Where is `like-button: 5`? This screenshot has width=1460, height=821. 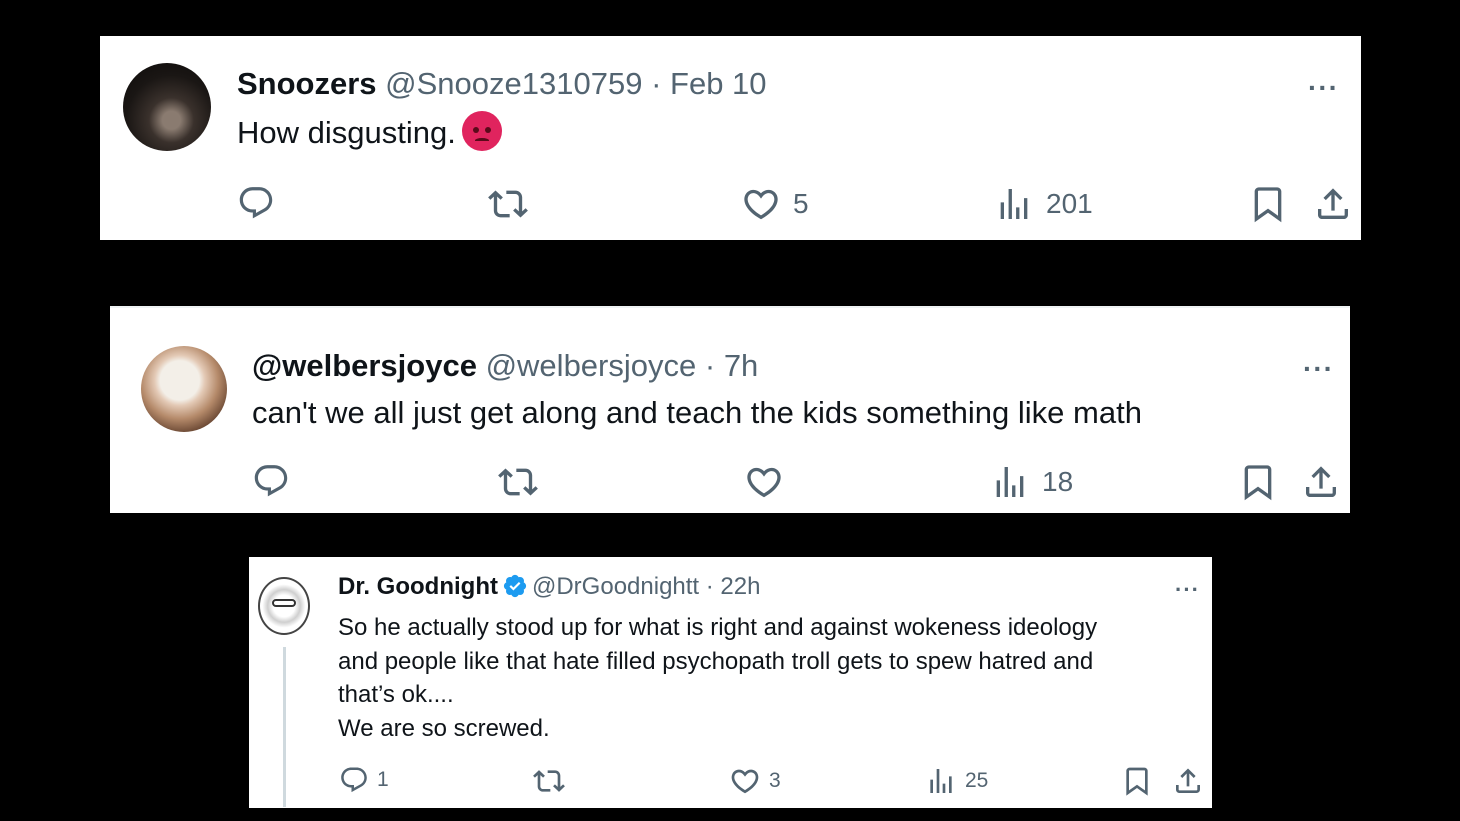
like-button: 5 is located at coordinates (775, 204).